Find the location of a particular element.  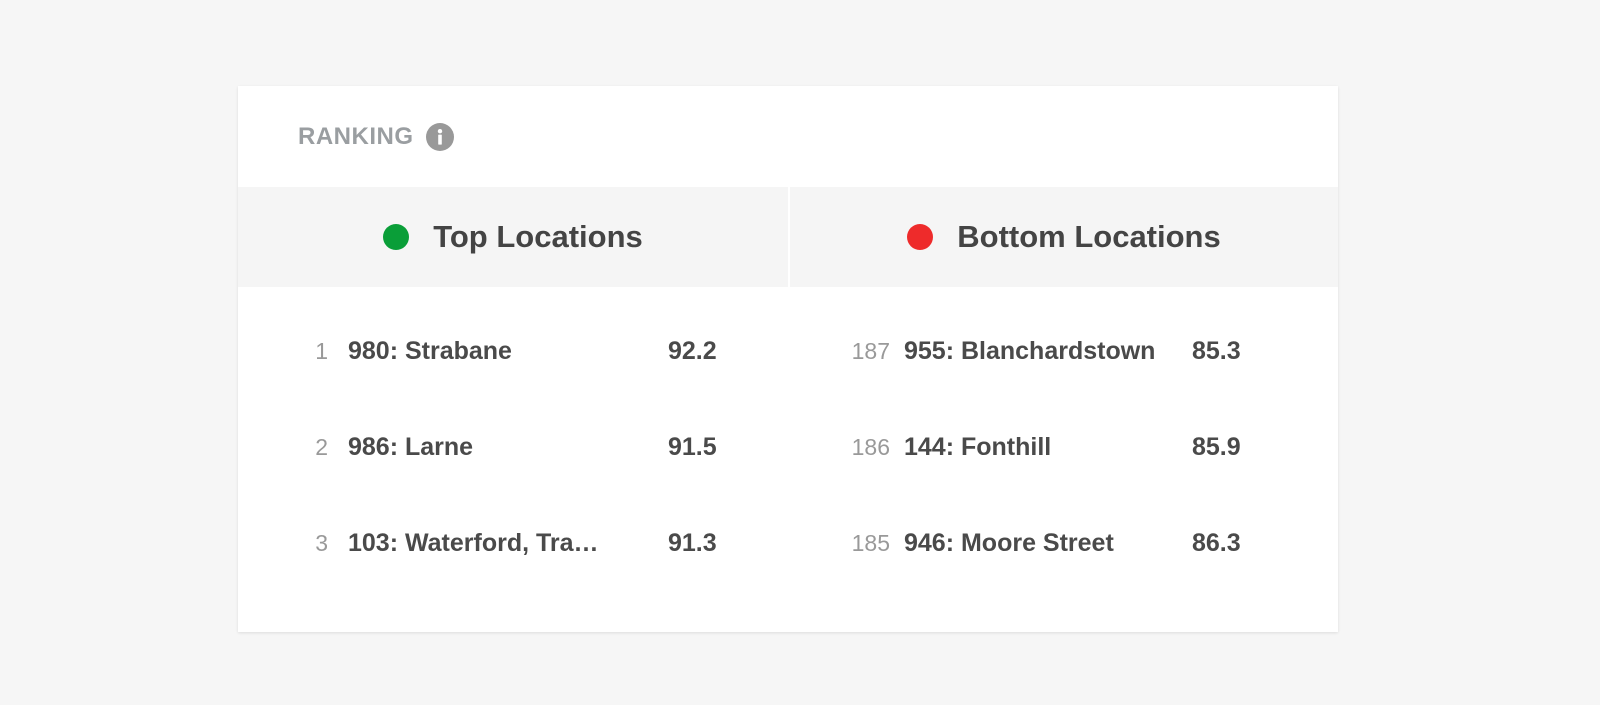

rank-number: 2 is located at coordinates (321, 446).